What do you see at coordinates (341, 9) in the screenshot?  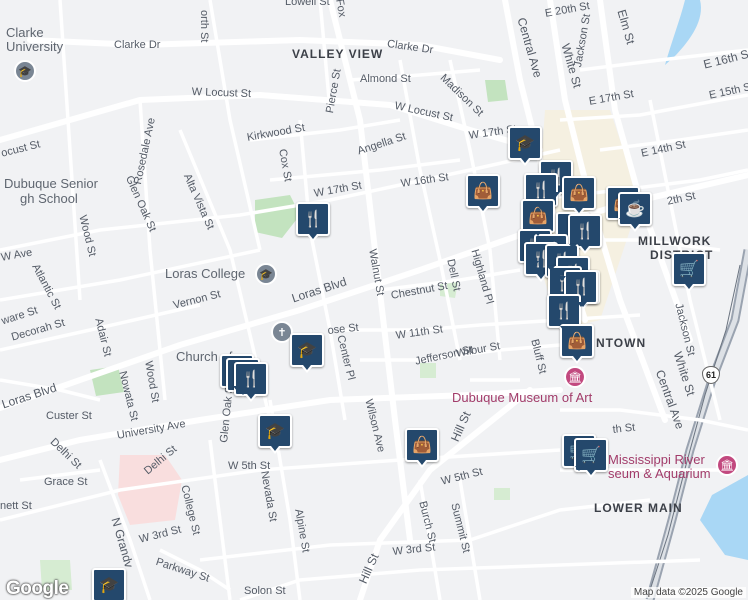 I see `street-label: Fox` at bounding box center [341, 9].